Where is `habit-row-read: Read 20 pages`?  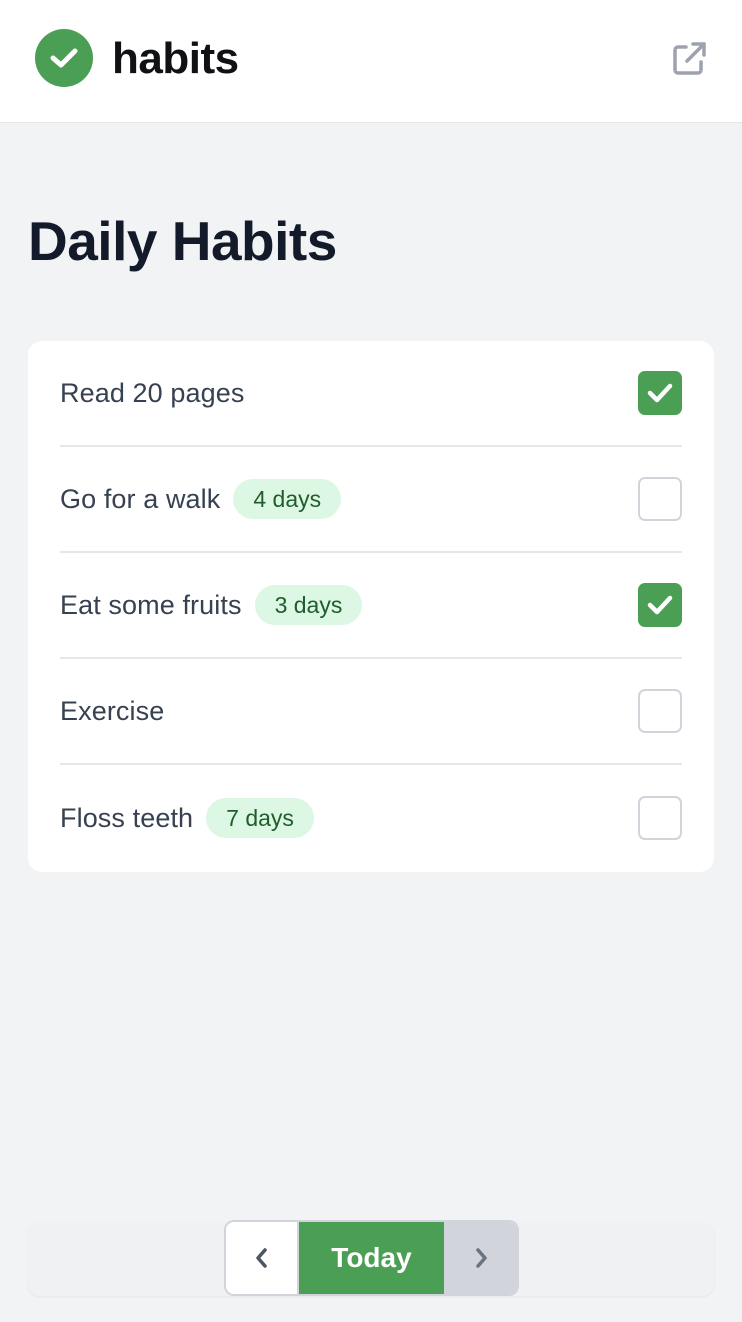
habit-row-read: Read 20 pages is located at coordinates (371, 394).